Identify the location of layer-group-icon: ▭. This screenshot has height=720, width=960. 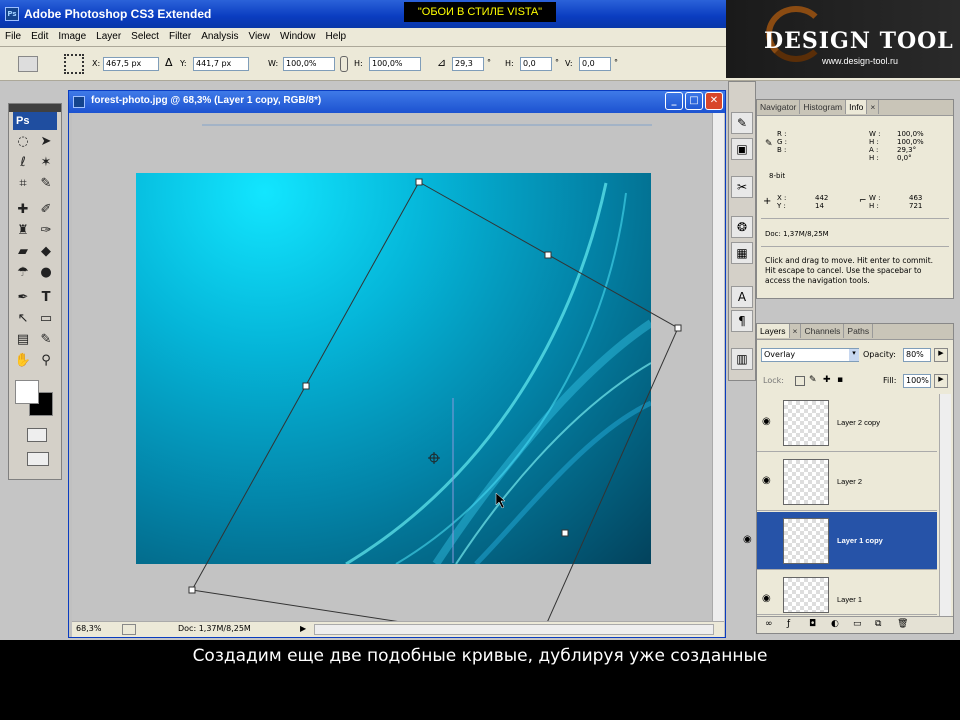
(857, 624).